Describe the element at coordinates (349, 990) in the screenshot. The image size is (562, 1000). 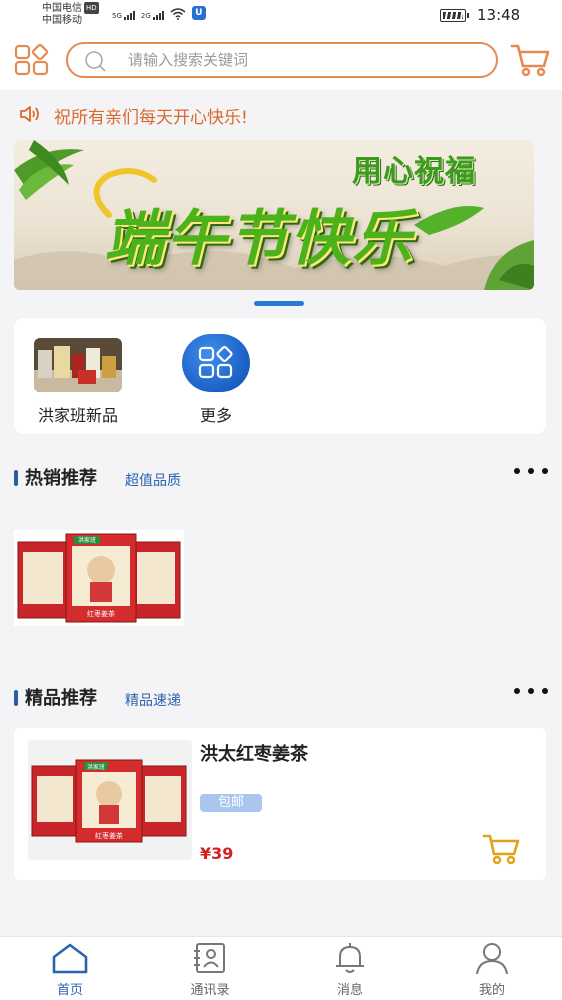
I see `nav-messages-label: 消息` at that location.